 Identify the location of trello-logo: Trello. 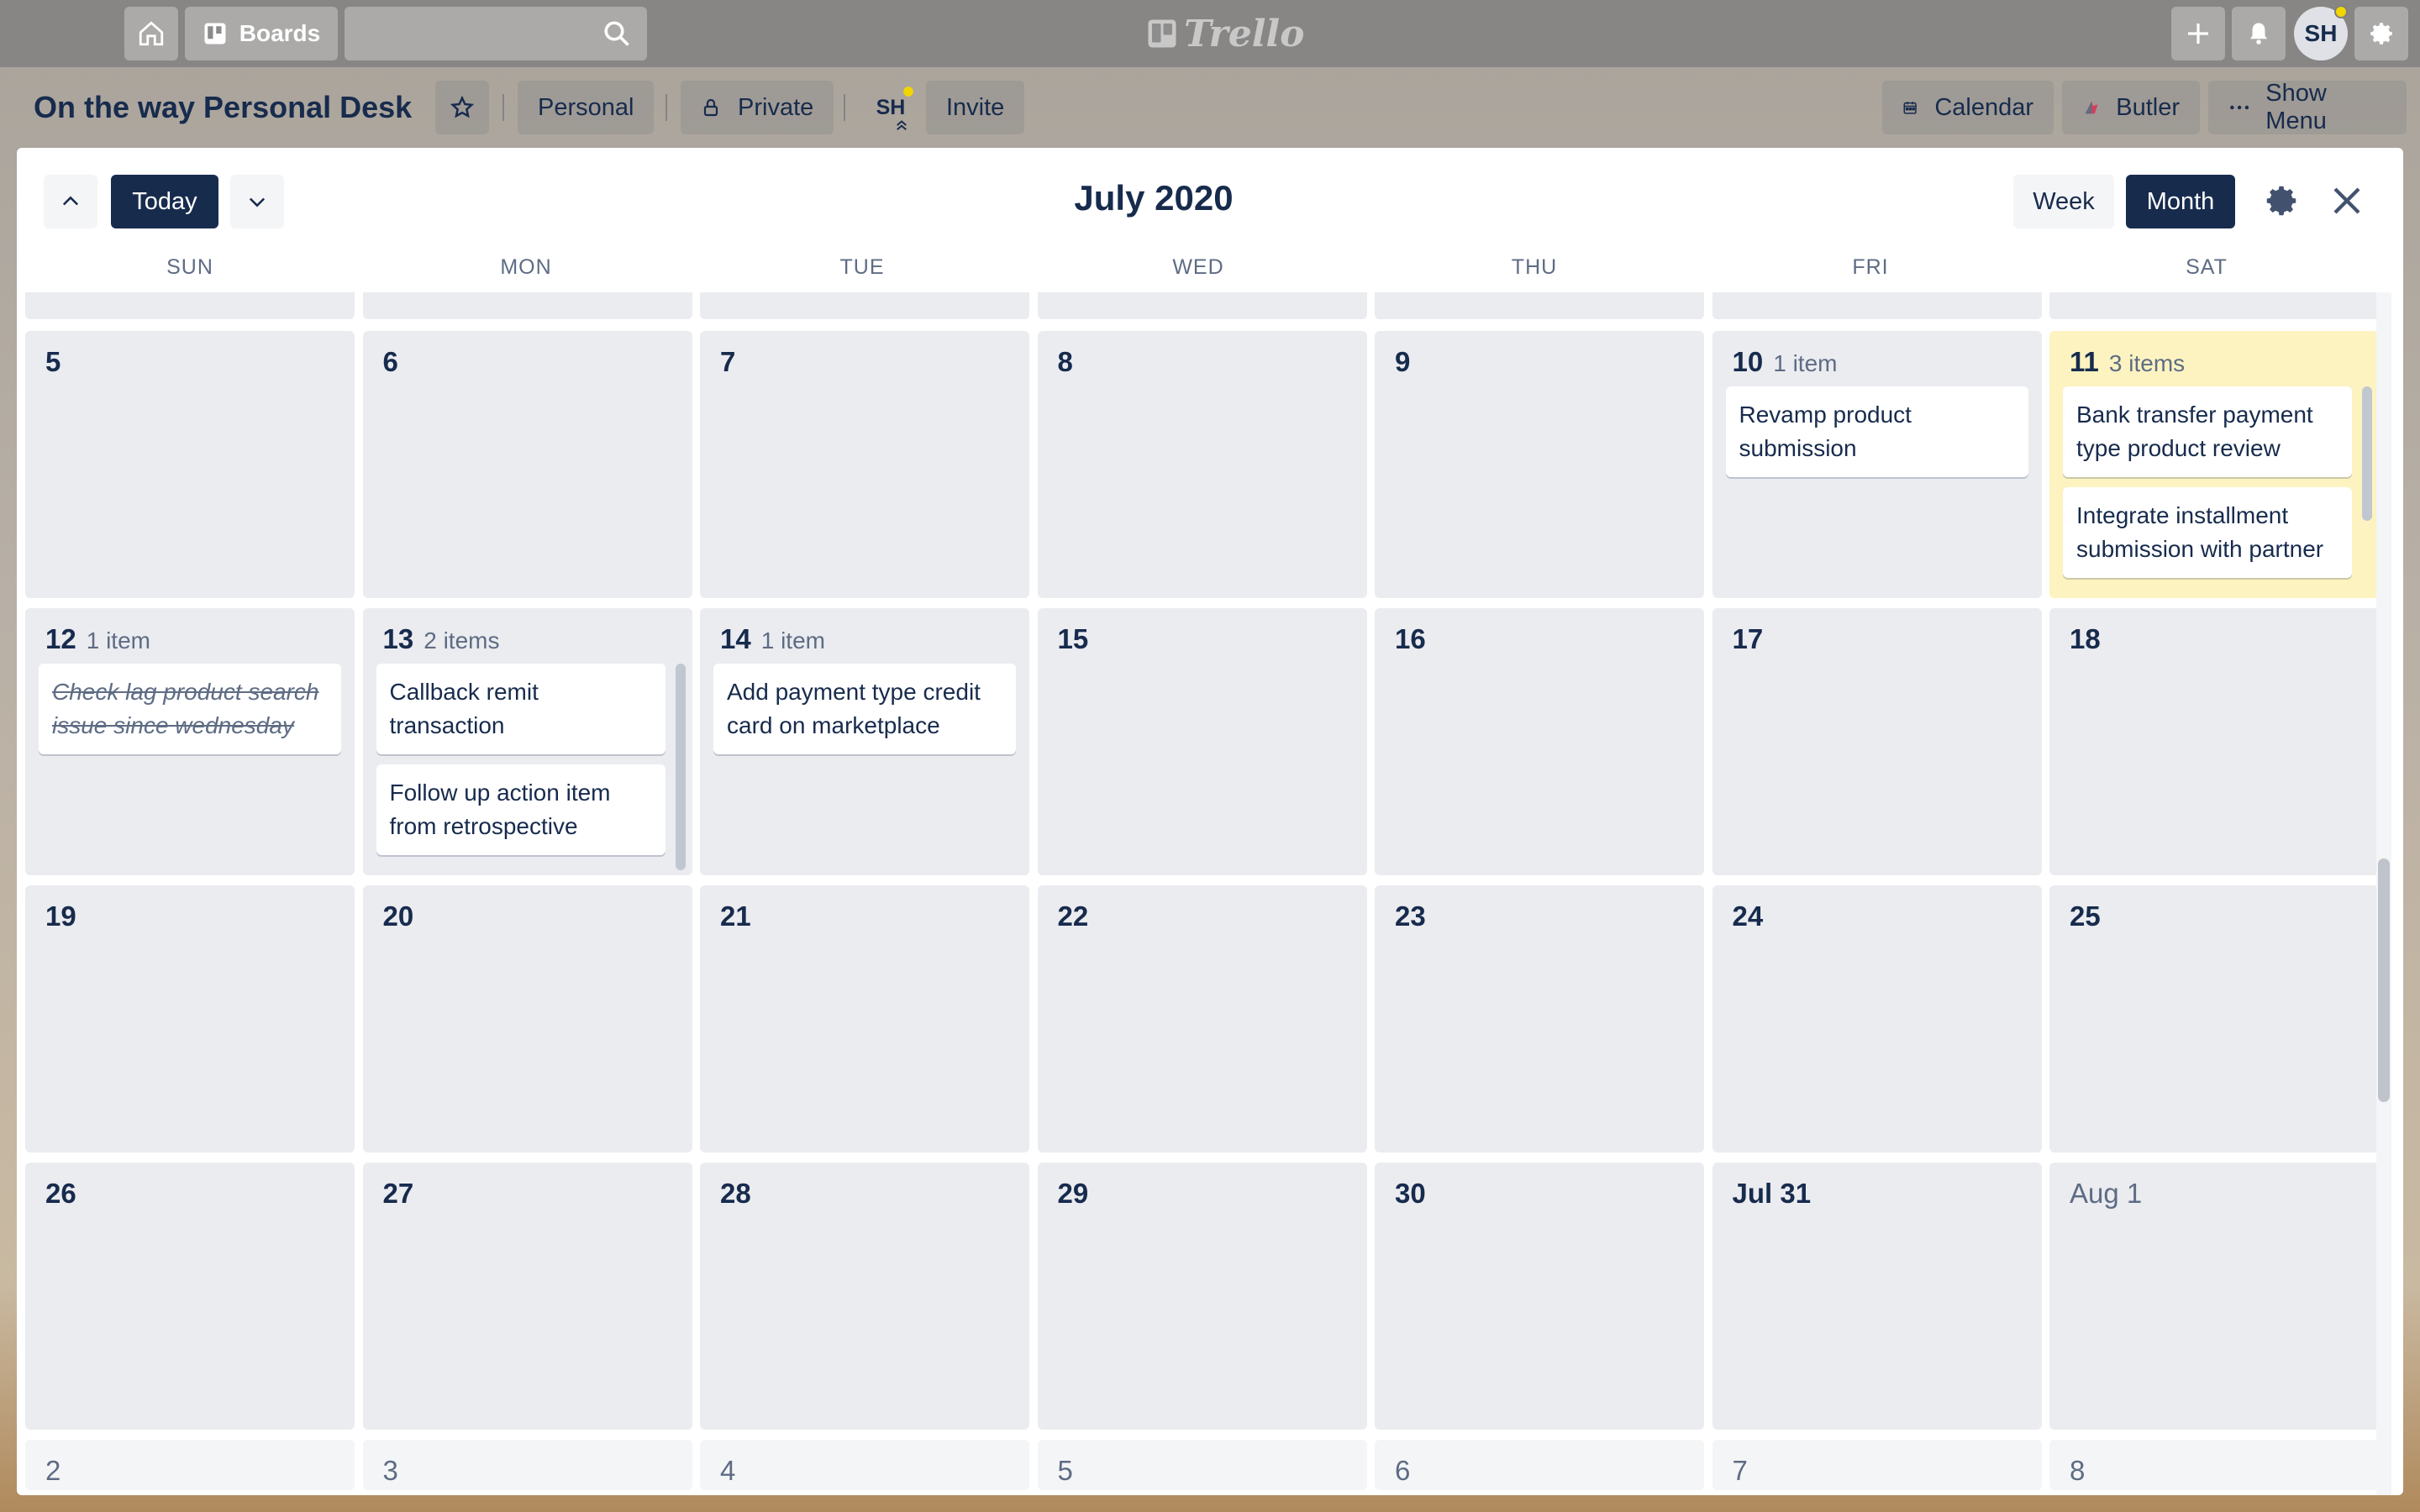
(1226, 33).